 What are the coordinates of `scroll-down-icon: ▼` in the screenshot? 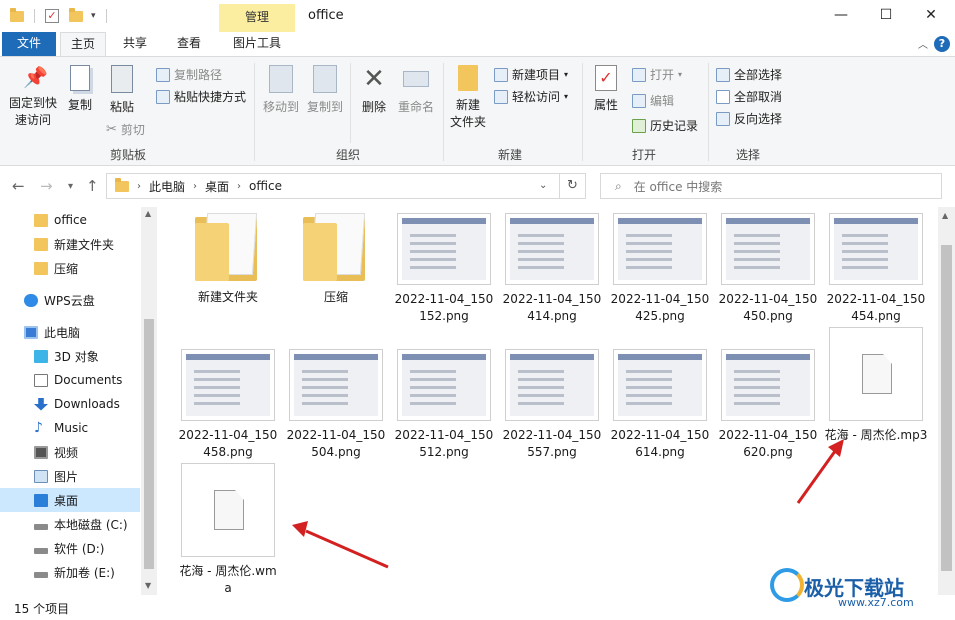 It's located at (148, 585).